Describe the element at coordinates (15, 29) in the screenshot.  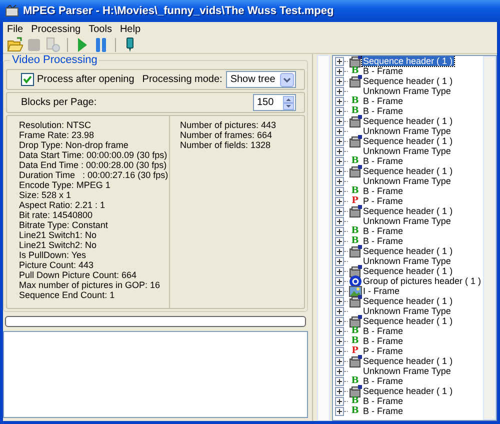
I see `menu-item: File` at that location.